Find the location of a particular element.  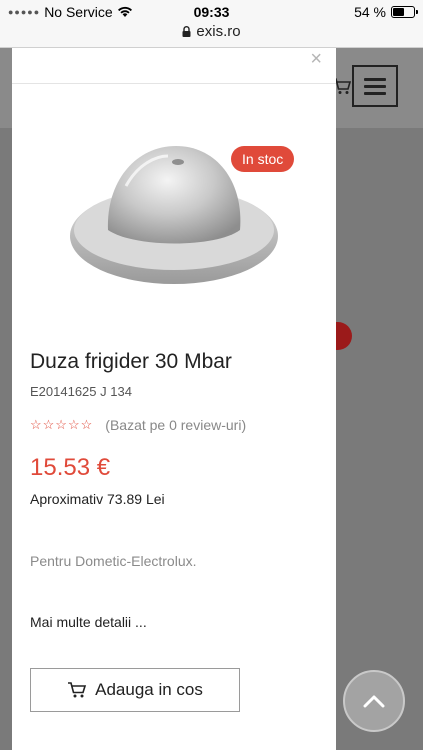

modal-header: × is located at coordinates (174, 66).